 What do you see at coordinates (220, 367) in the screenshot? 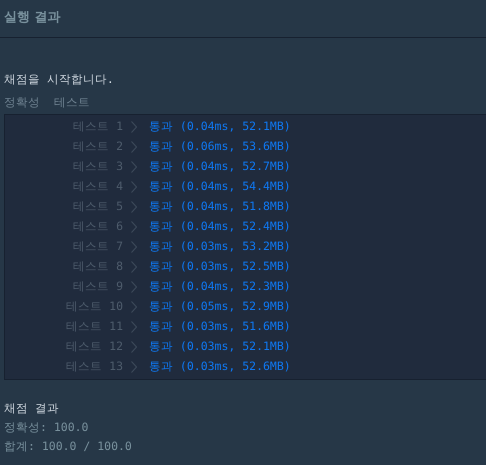
I see `test-result: 통과 (0.03ms, 52.6MB)` at bounding box center [220, 367].